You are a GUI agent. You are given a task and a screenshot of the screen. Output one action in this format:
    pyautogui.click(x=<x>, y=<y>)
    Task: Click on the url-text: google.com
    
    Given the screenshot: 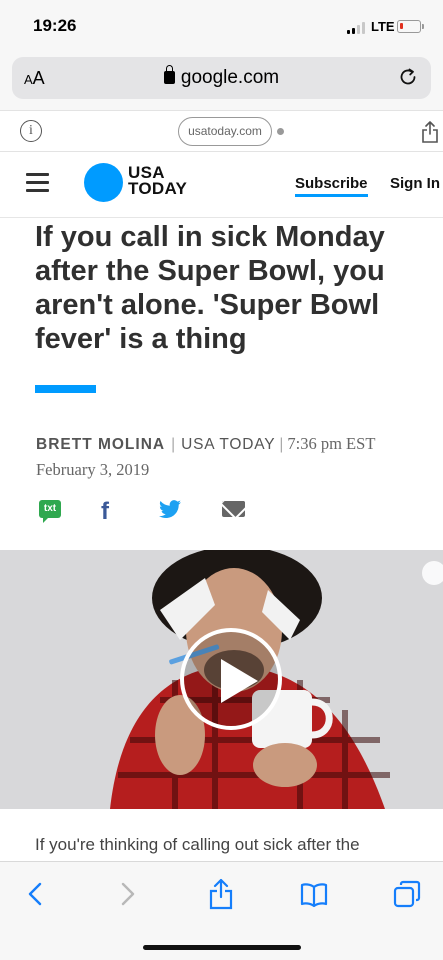 What is the action you would take?
    pyautogui.click(x=230, y=77)
    